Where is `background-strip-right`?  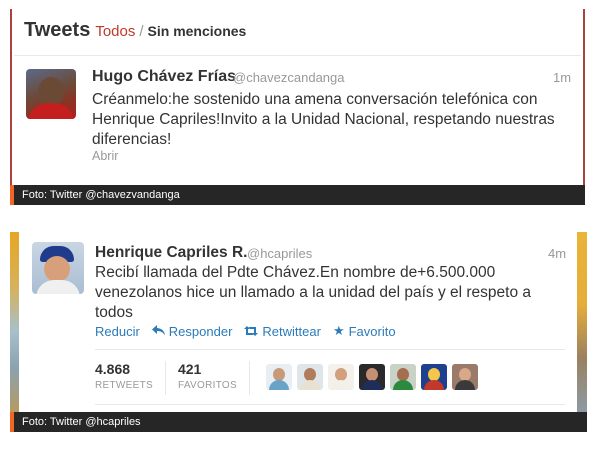
background-strip-right is located at coordinates (582, 322).